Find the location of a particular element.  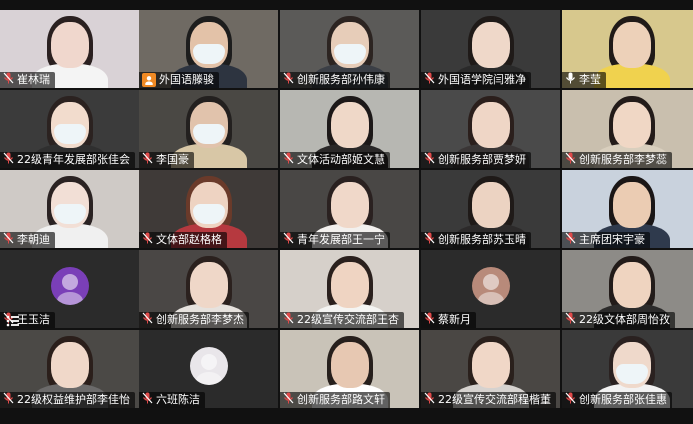

participant-nameplate: 22级宣传交流部王杏 is located at coordinates (342, 320).